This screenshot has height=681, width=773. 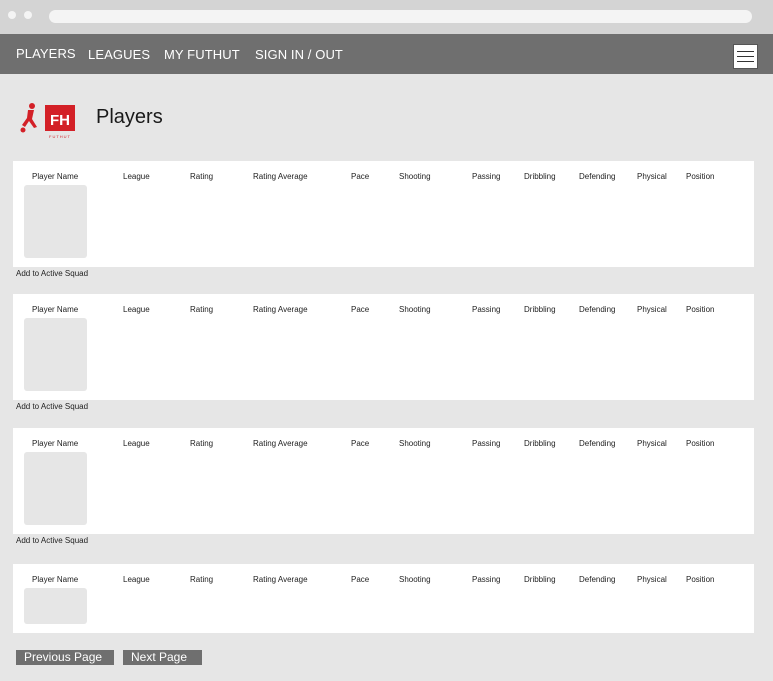 I want to click on nav-link-players: PLAYERS, so click(x=46, y=53).